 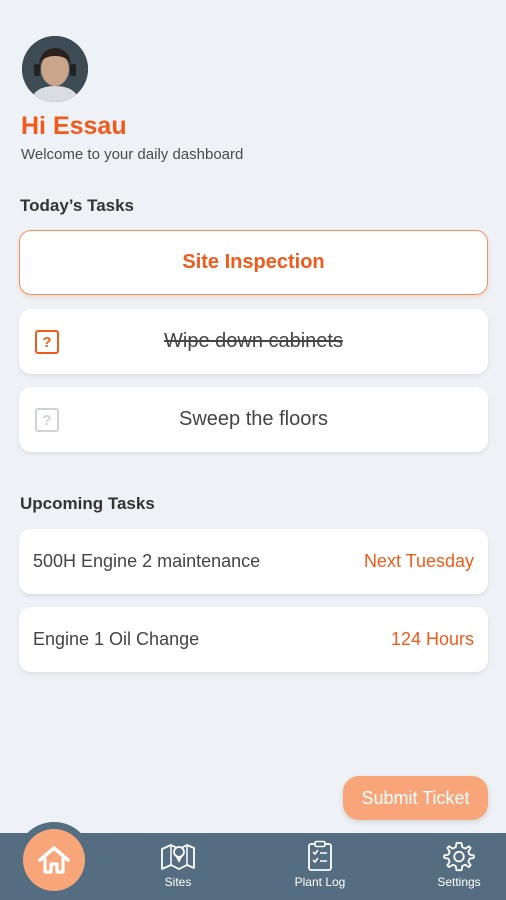 What do you see at coordinates (147, 561) in the screenshot?
I see `upcoming-task-label: 500H Engine 2 maintenance` at bounding box center [147, 561].